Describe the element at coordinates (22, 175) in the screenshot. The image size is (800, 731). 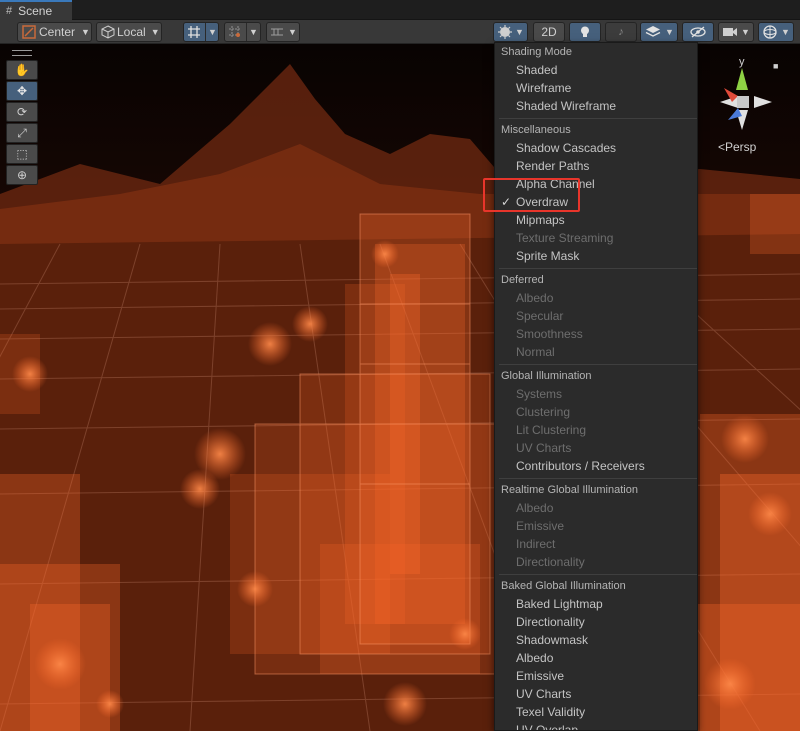
I see `transform-tool-button: ⊕` at that location.